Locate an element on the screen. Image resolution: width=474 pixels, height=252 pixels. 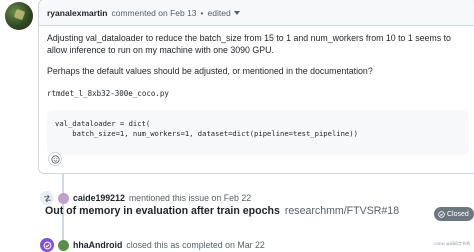
mention-user: caide199212 is located at coordinates (99, 198).